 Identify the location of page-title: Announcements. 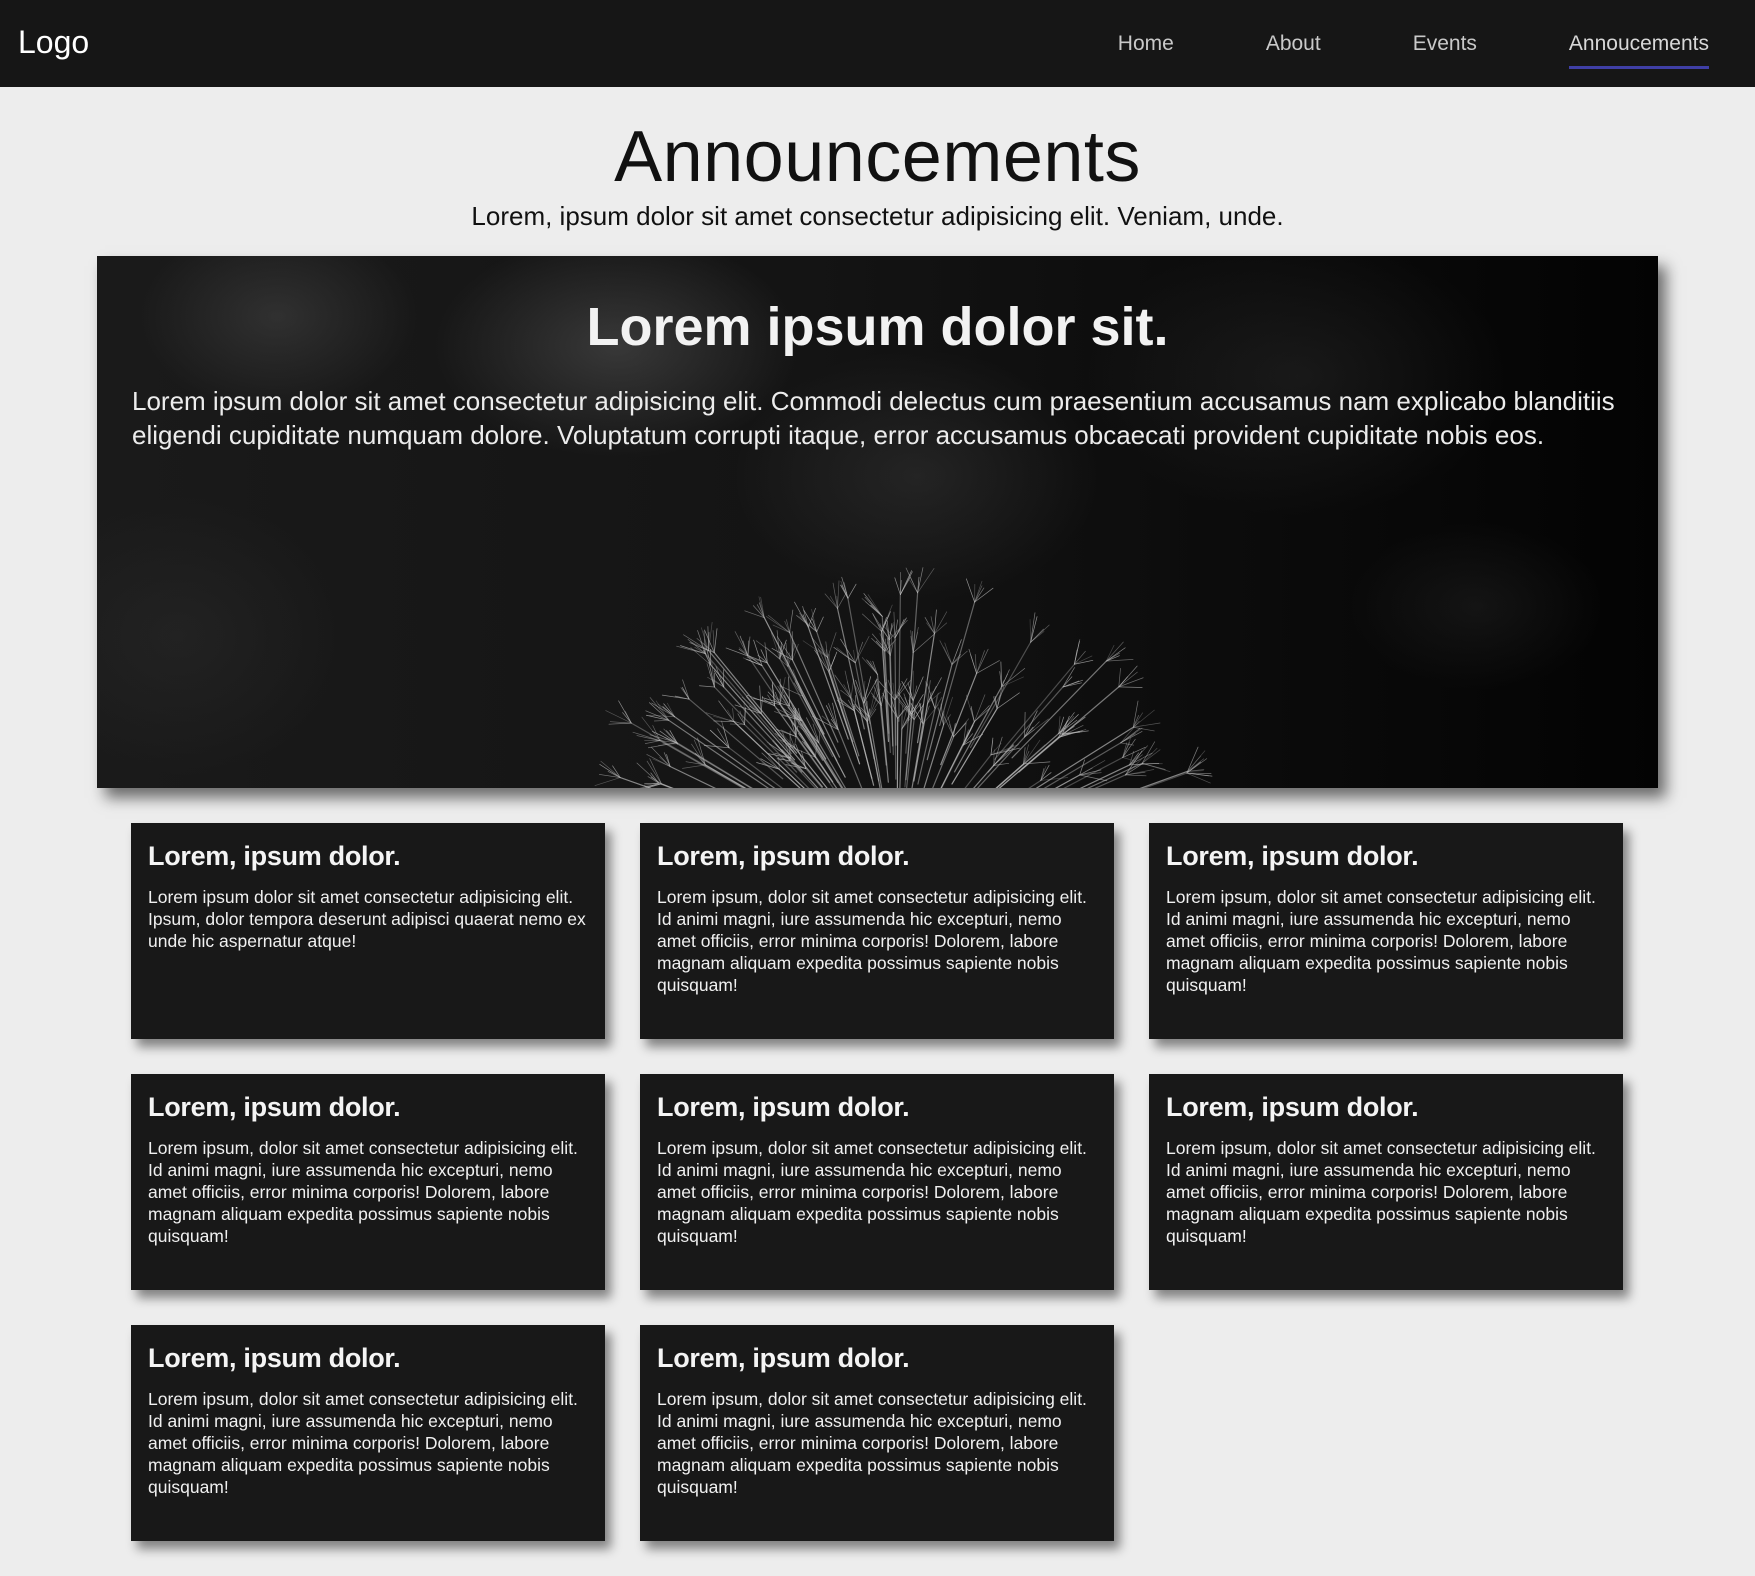
(877, 157).